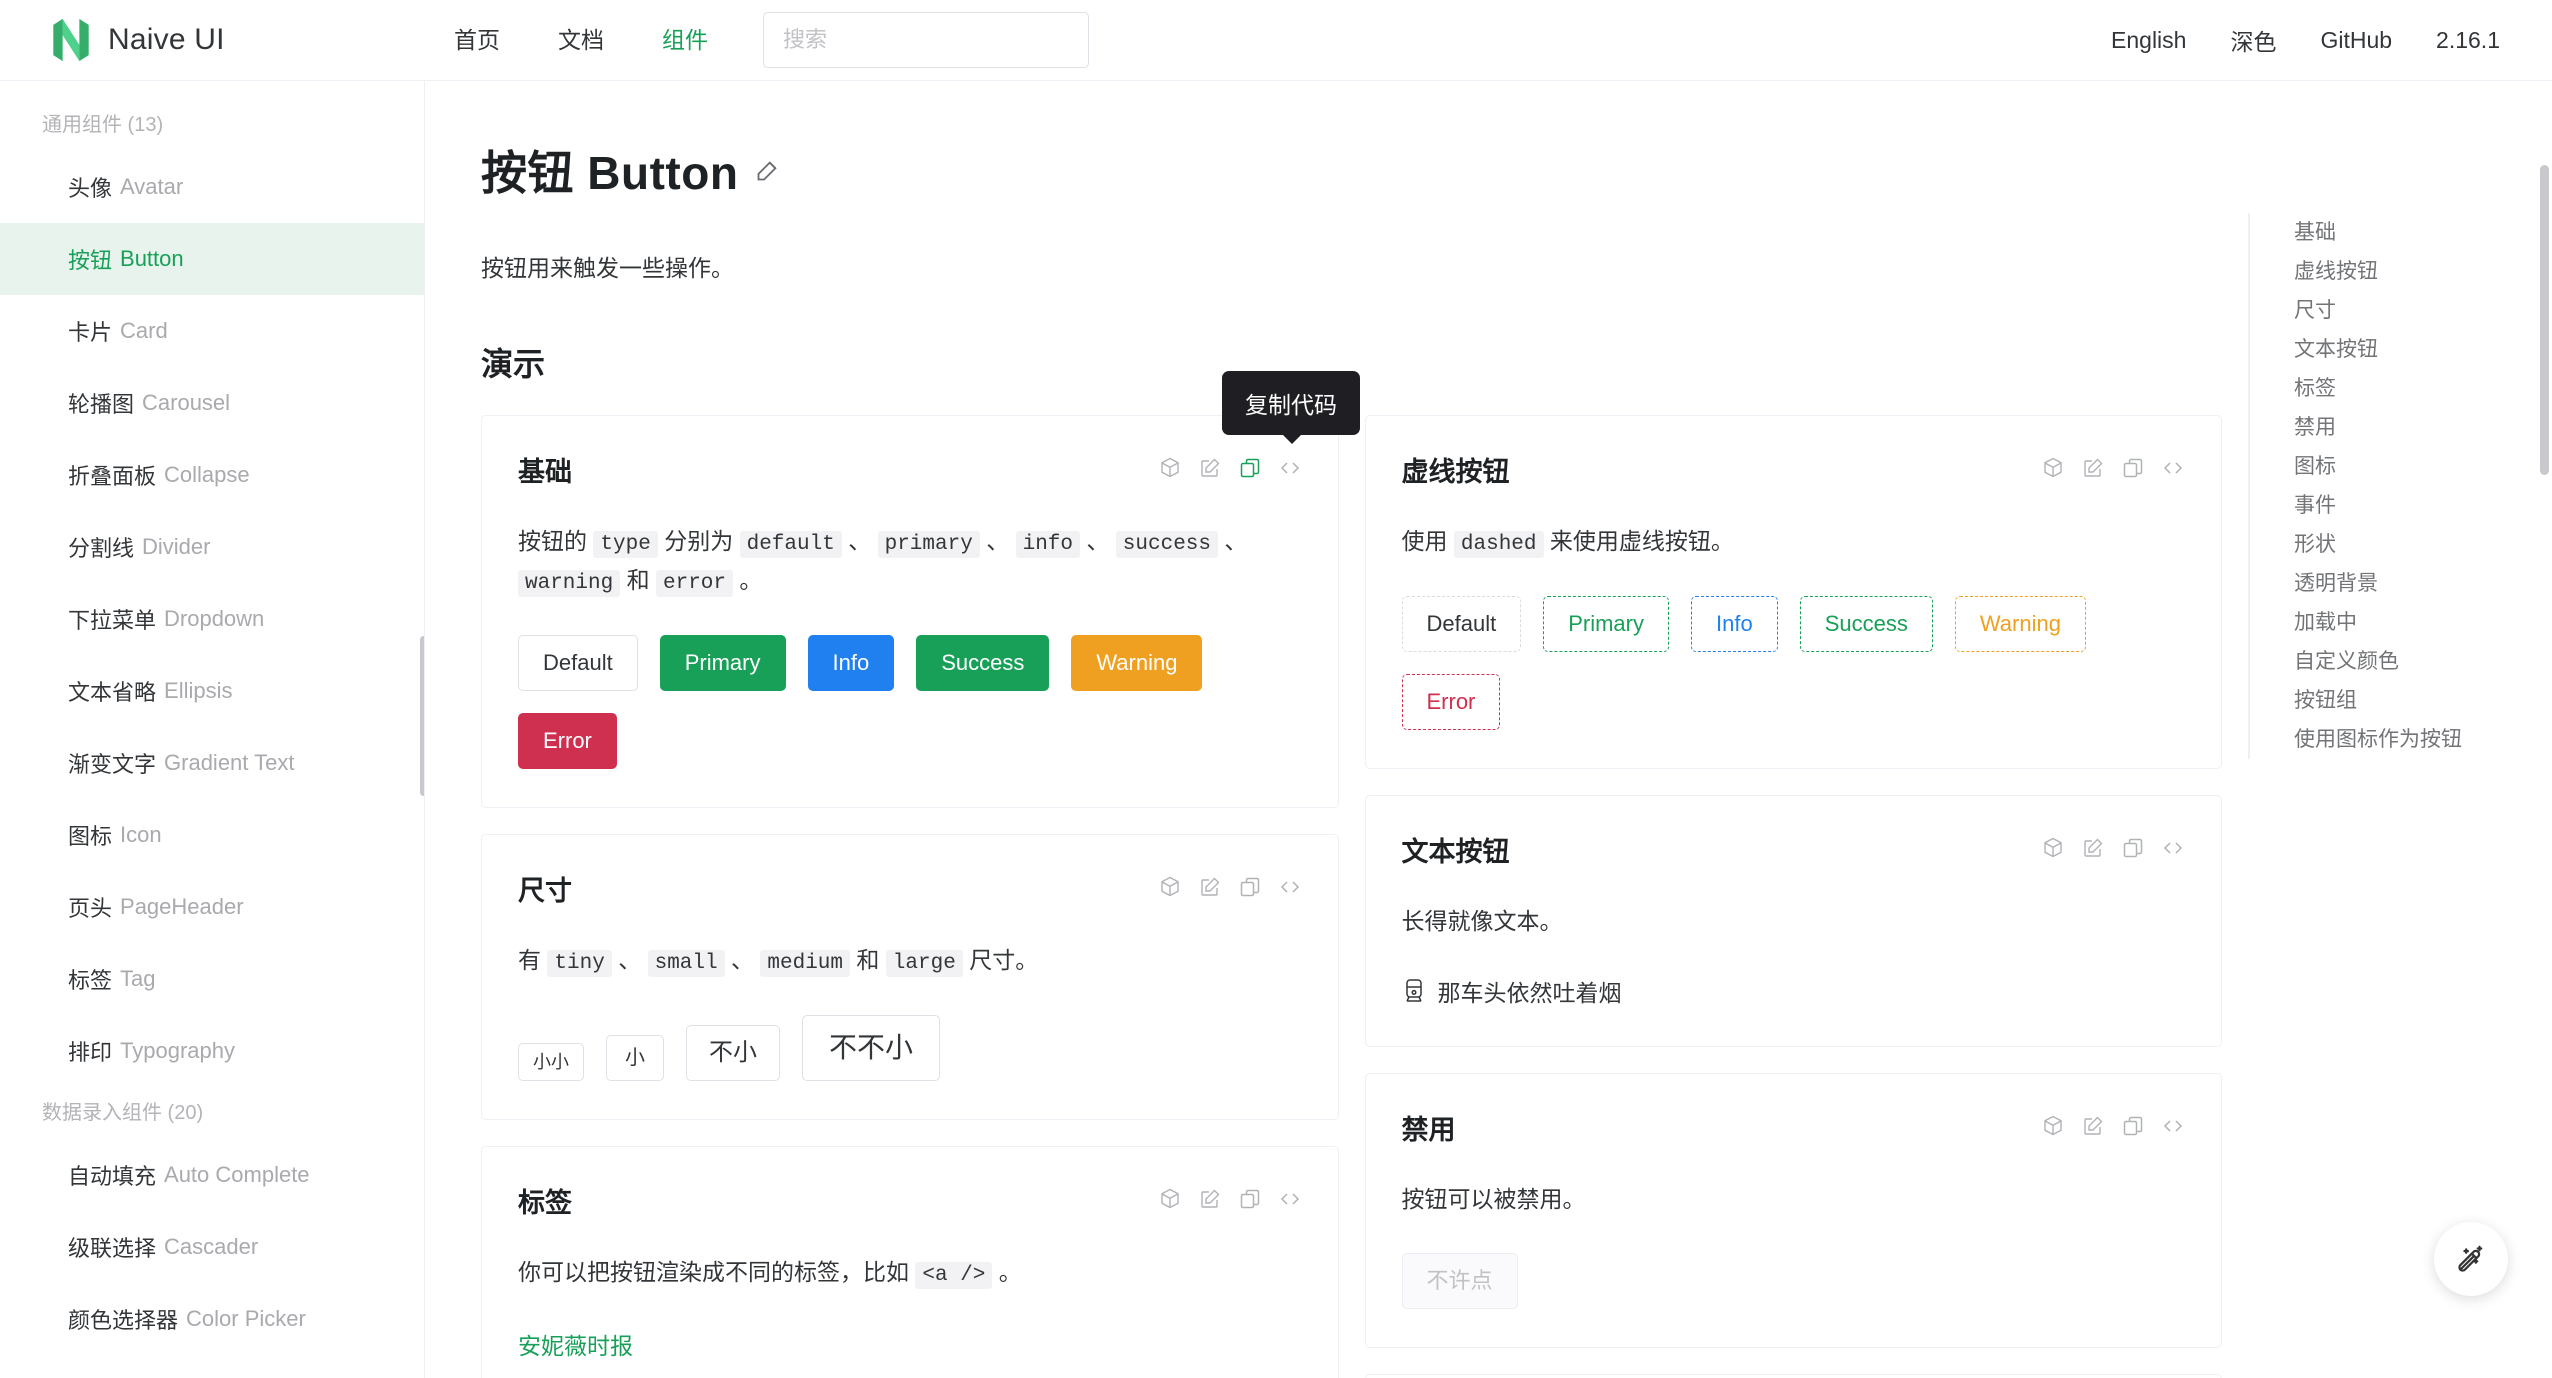 The image size is (2552, 1378). I want to click on sidebar-item-ellipsis: 文本省略 Ellipsis, so click(212, 691).